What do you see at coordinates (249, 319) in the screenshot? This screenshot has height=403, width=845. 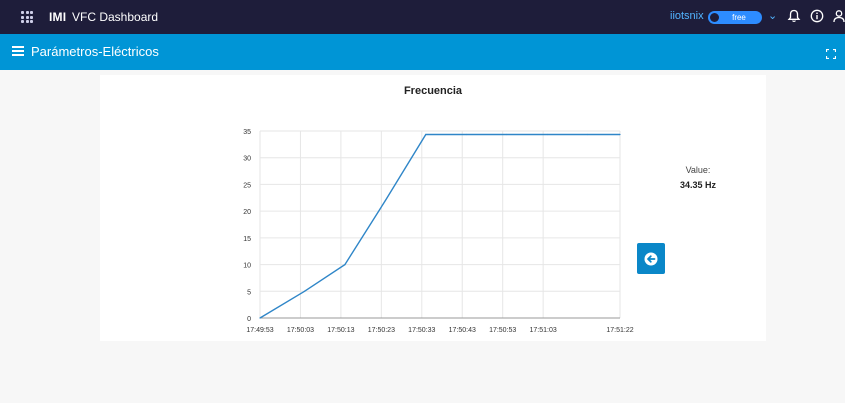 I see `y-tick-label: 0` at bounding box center [249, 319].